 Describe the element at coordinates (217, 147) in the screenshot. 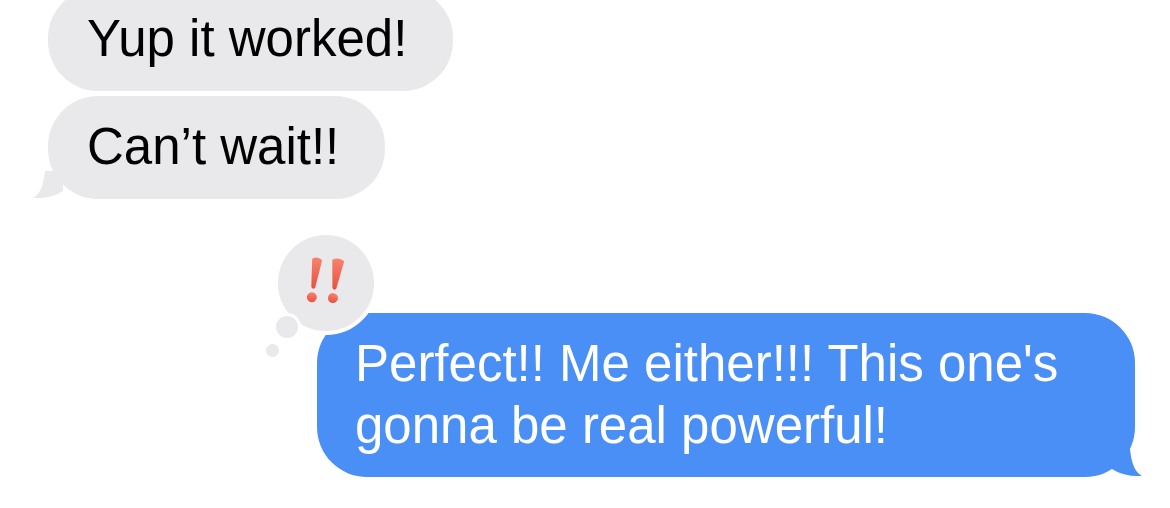

I see `message-bubble: Can’t wait!!` at that location.